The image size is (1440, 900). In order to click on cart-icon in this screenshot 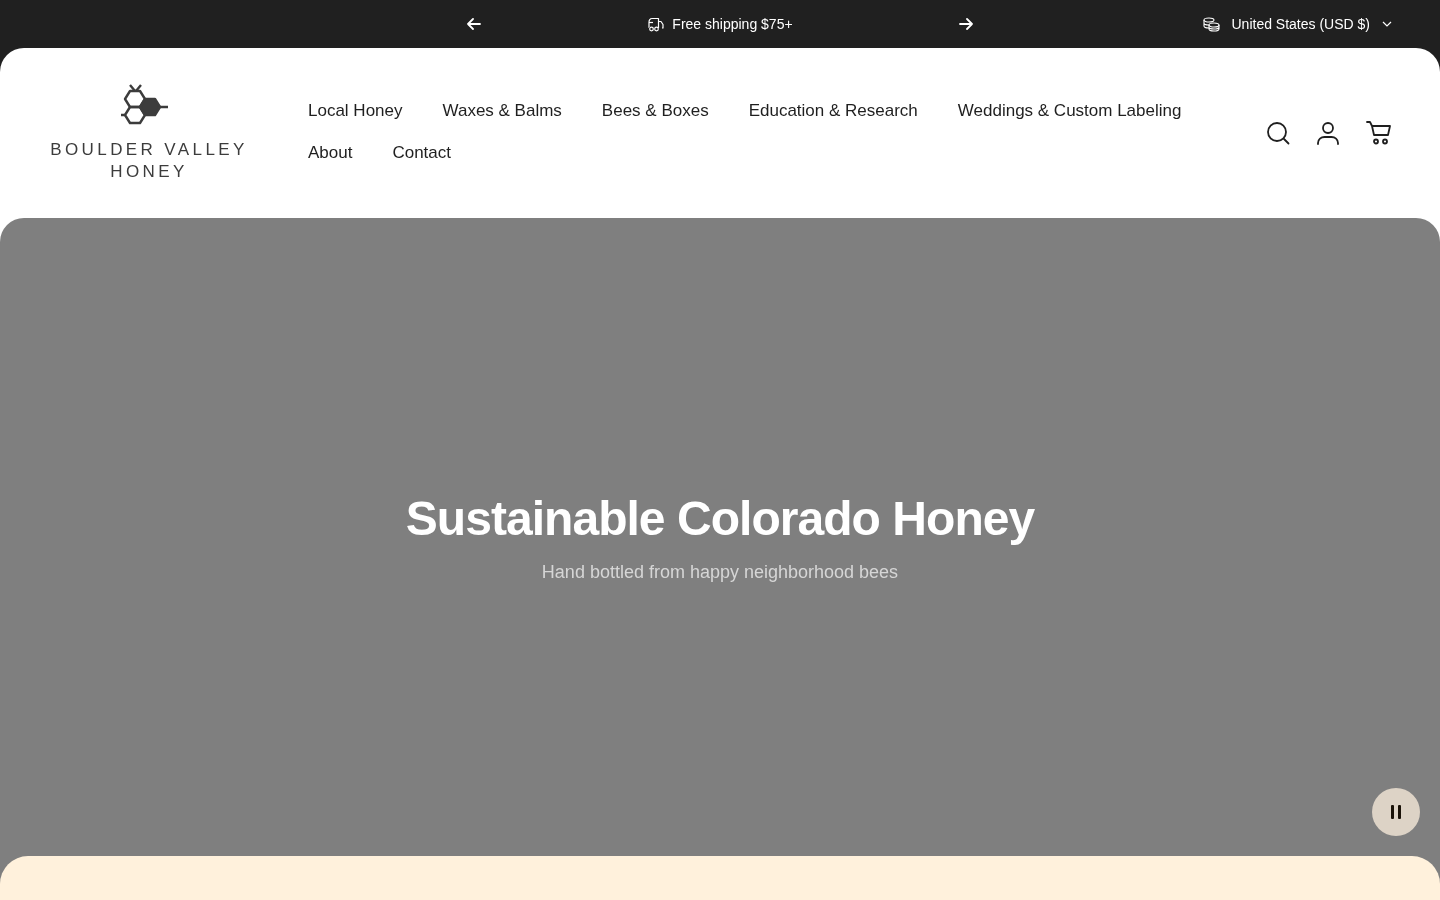, I will do `click(1379, 133)`.